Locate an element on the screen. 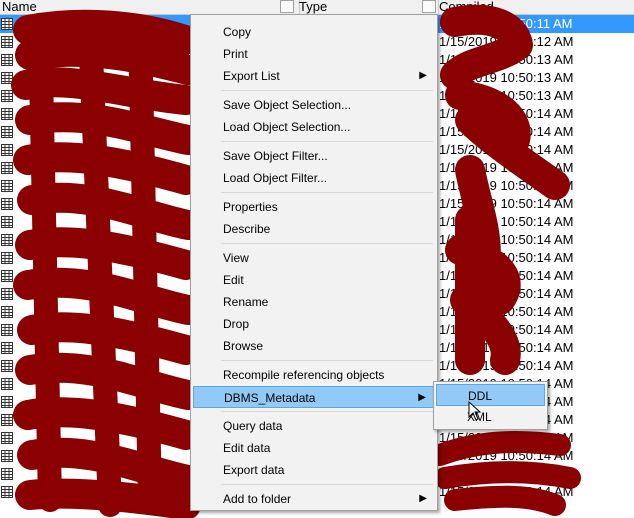 The image size is (634, 518). menu-item-dbms-metadata: DBMS_Metadata ▶ is located at coordinates (314, 397).